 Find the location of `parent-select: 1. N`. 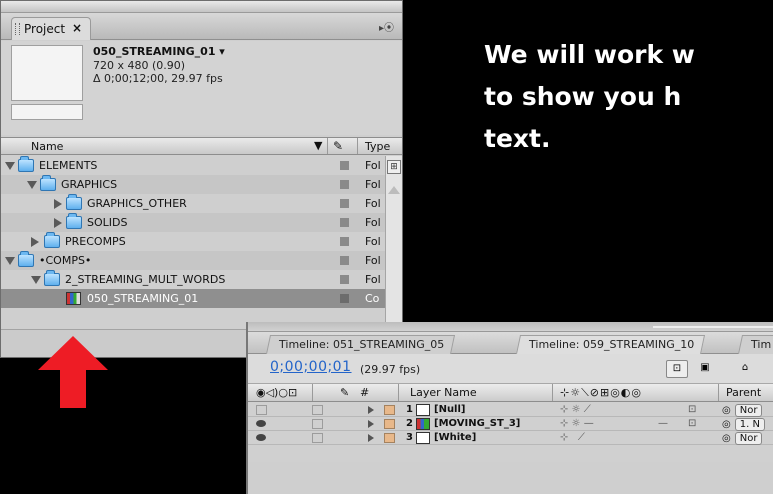

parent-select: 1. N is located at coordinates (749, 424).